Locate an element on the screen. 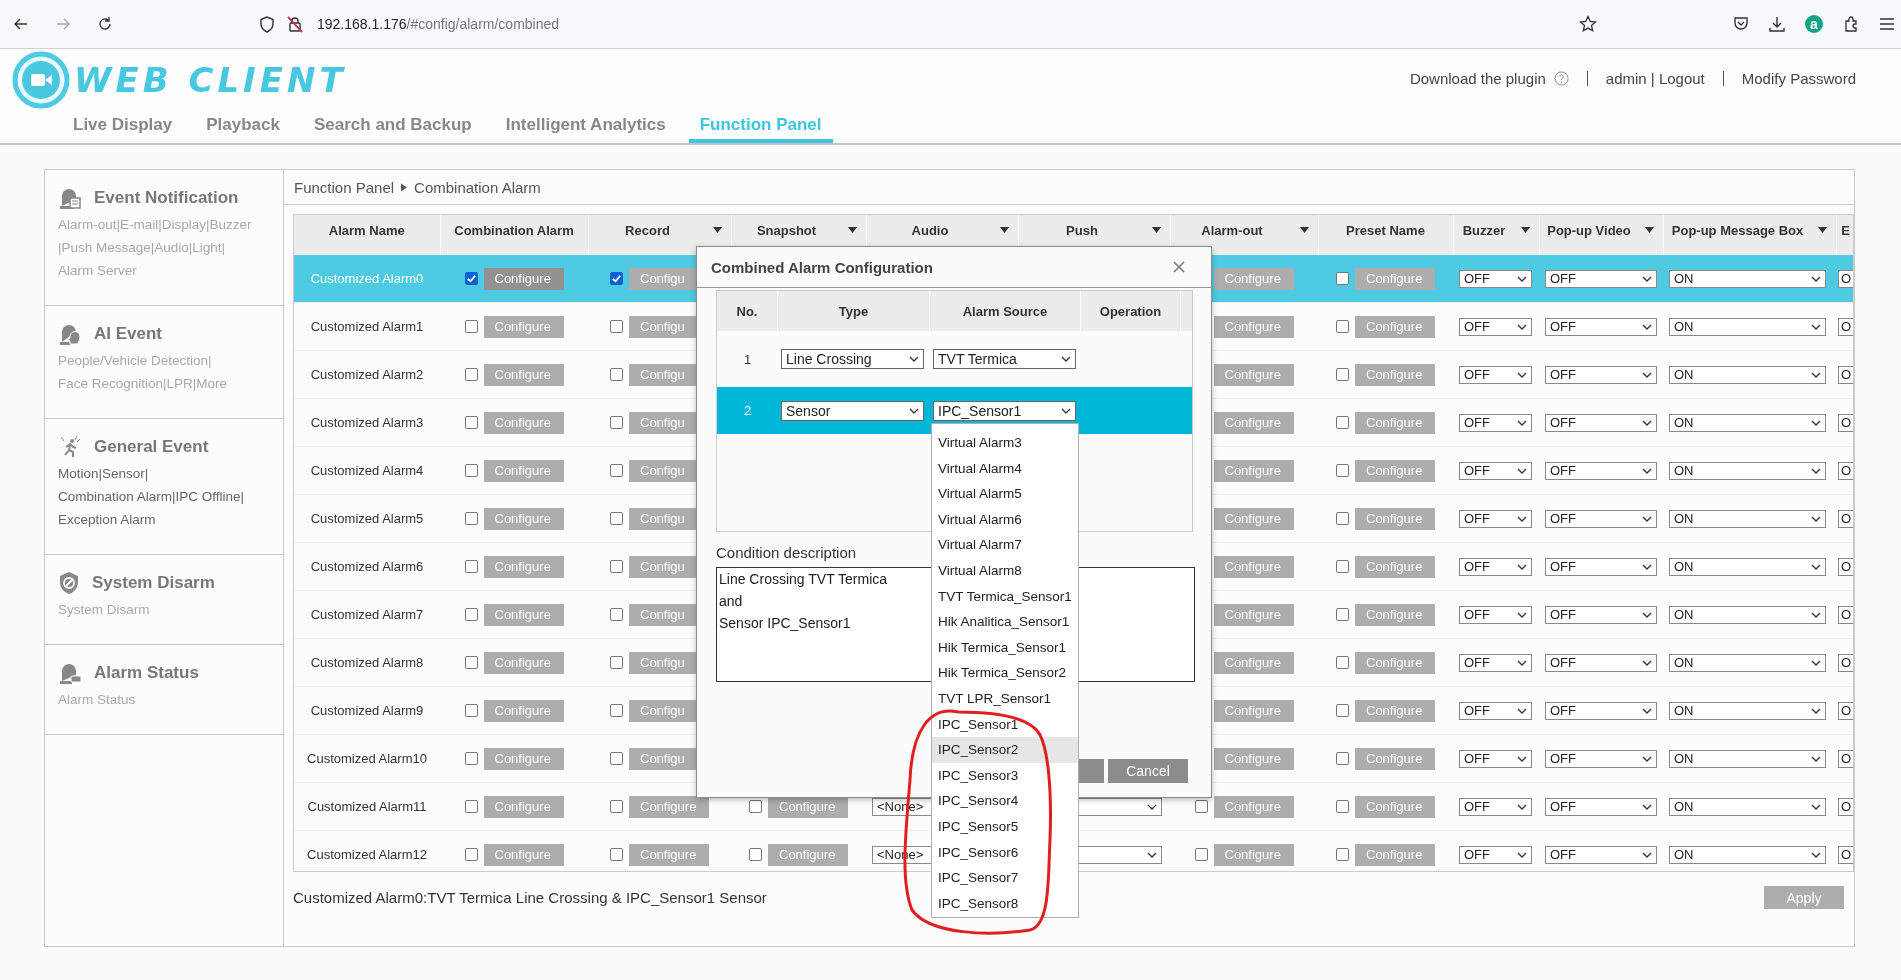  dropdown-option: Virtual Alarm4 is located at coordinates (1005, 468).